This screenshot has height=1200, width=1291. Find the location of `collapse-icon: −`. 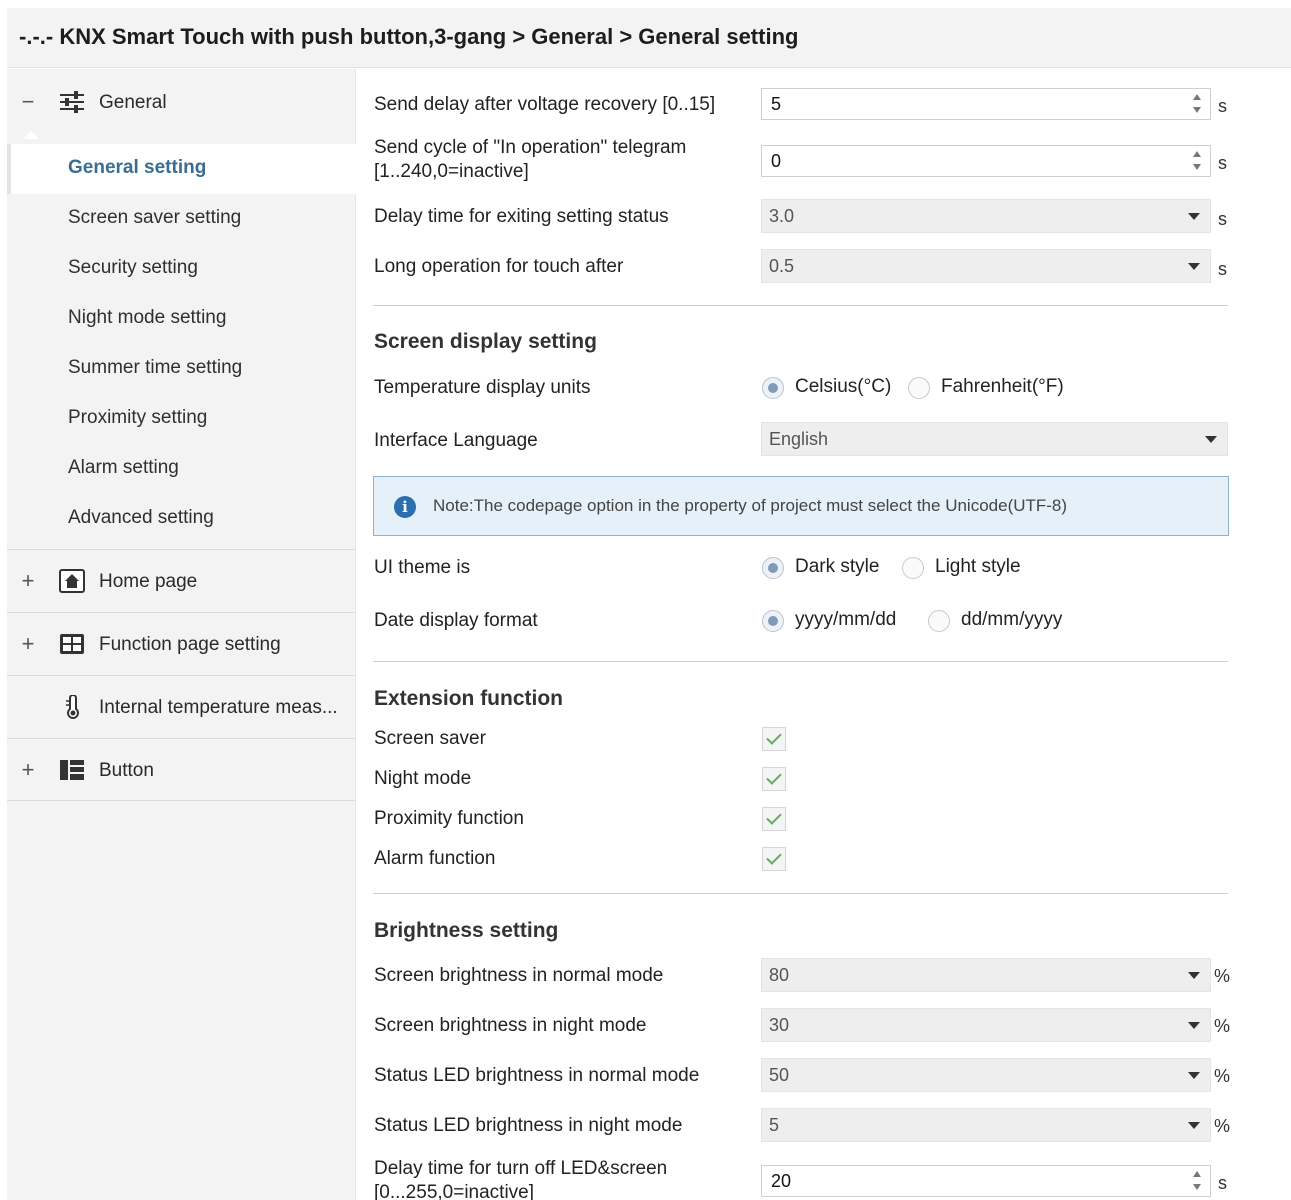

collapse-icon: − is located at coordinates (28, 102).